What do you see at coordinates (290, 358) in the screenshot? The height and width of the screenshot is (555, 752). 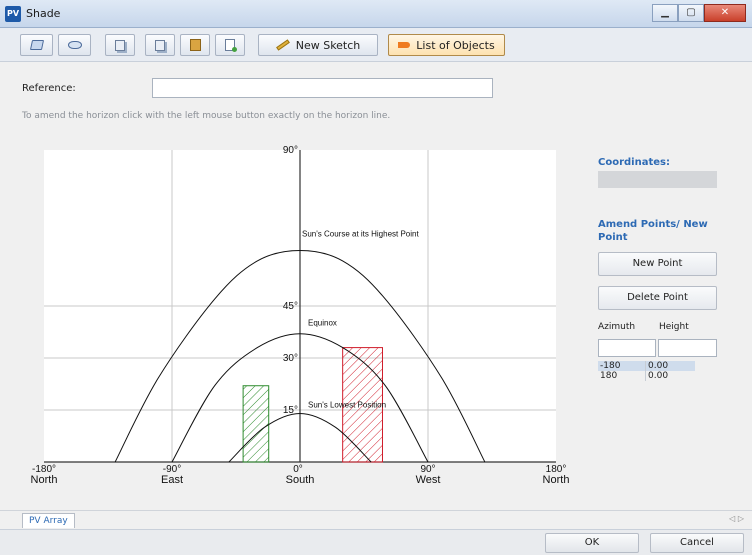 I see `y-tick-label: 30°` at bounding box center [290, 358].